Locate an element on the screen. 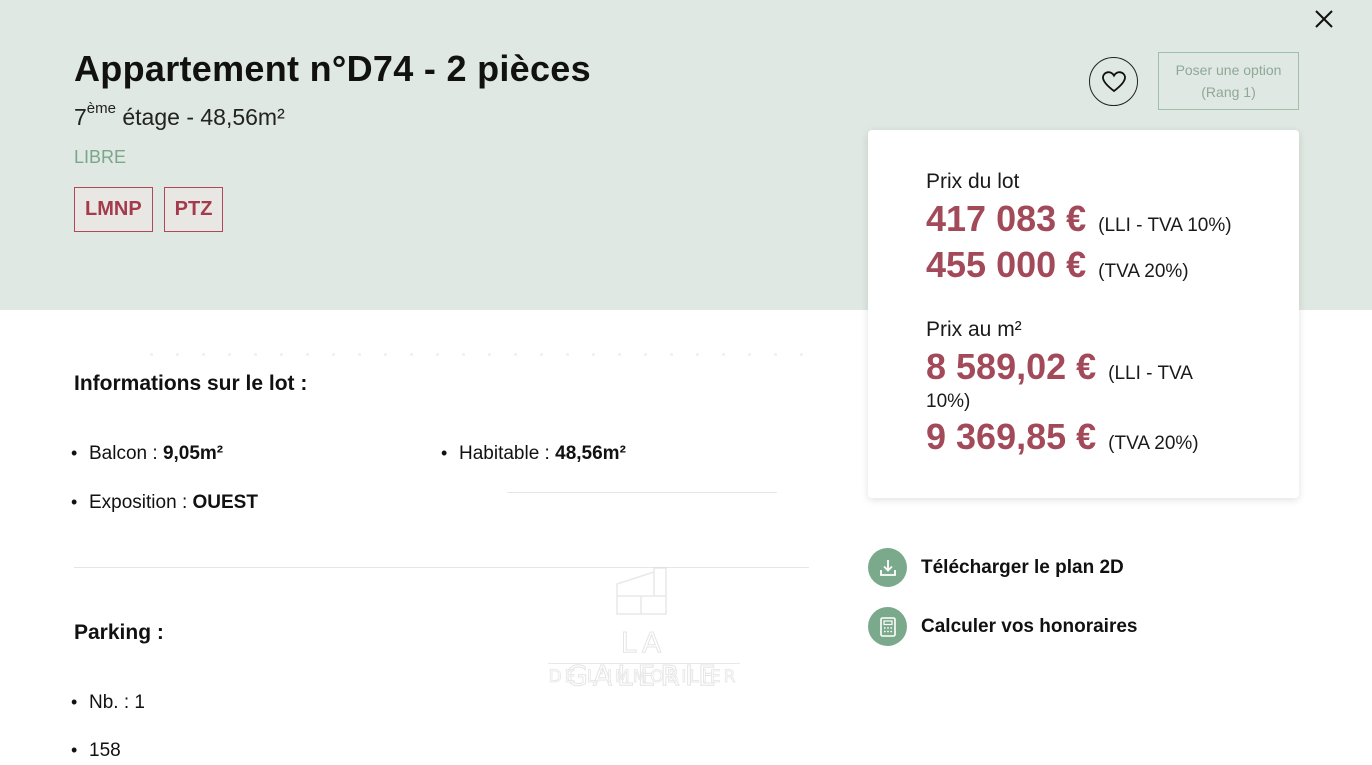 The height and width of the screenshot is (765, 1372). tag-ptz: PTZ is located at coordinates (193, 209).